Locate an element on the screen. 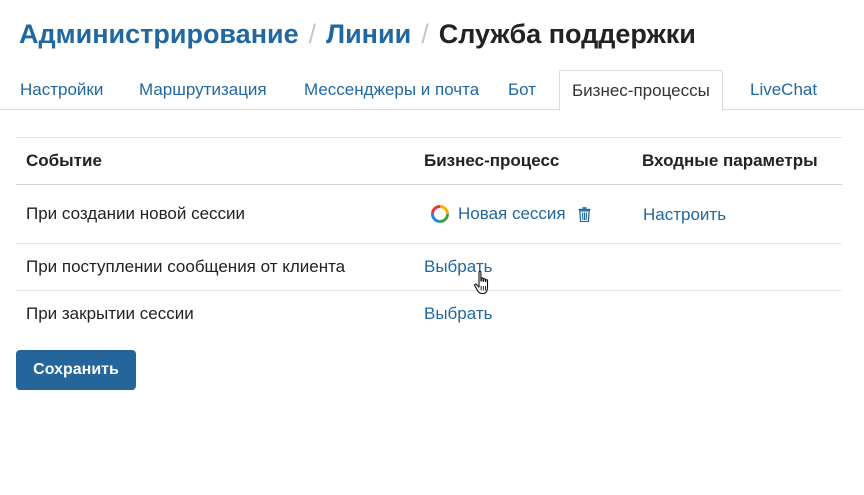  process-cell: Новая сессия is located at coordinates (533, 214).